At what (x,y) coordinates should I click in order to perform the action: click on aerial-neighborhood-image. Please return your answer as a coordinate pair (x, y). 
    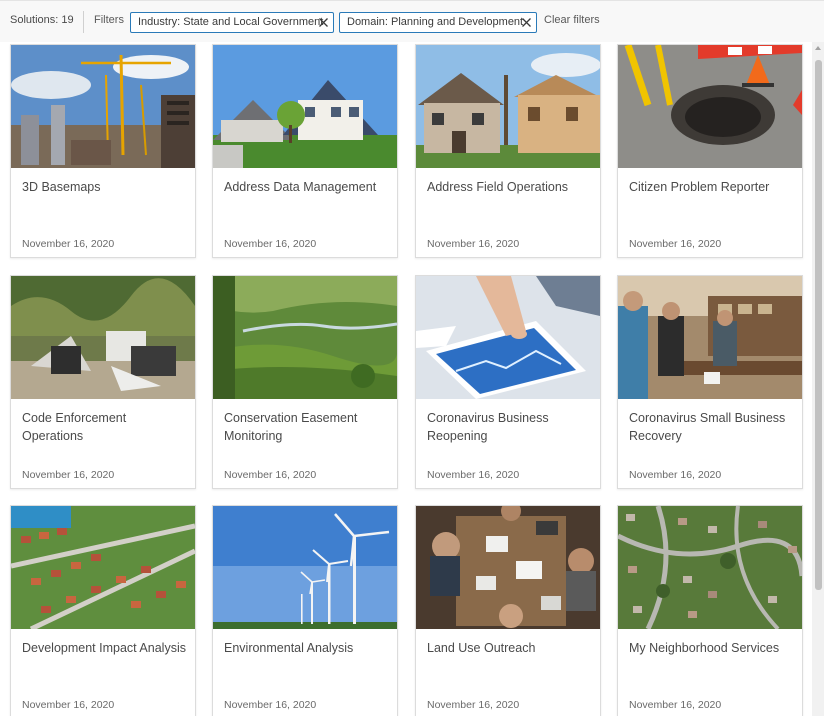
    Looking at the image, I should click on (710, 567).